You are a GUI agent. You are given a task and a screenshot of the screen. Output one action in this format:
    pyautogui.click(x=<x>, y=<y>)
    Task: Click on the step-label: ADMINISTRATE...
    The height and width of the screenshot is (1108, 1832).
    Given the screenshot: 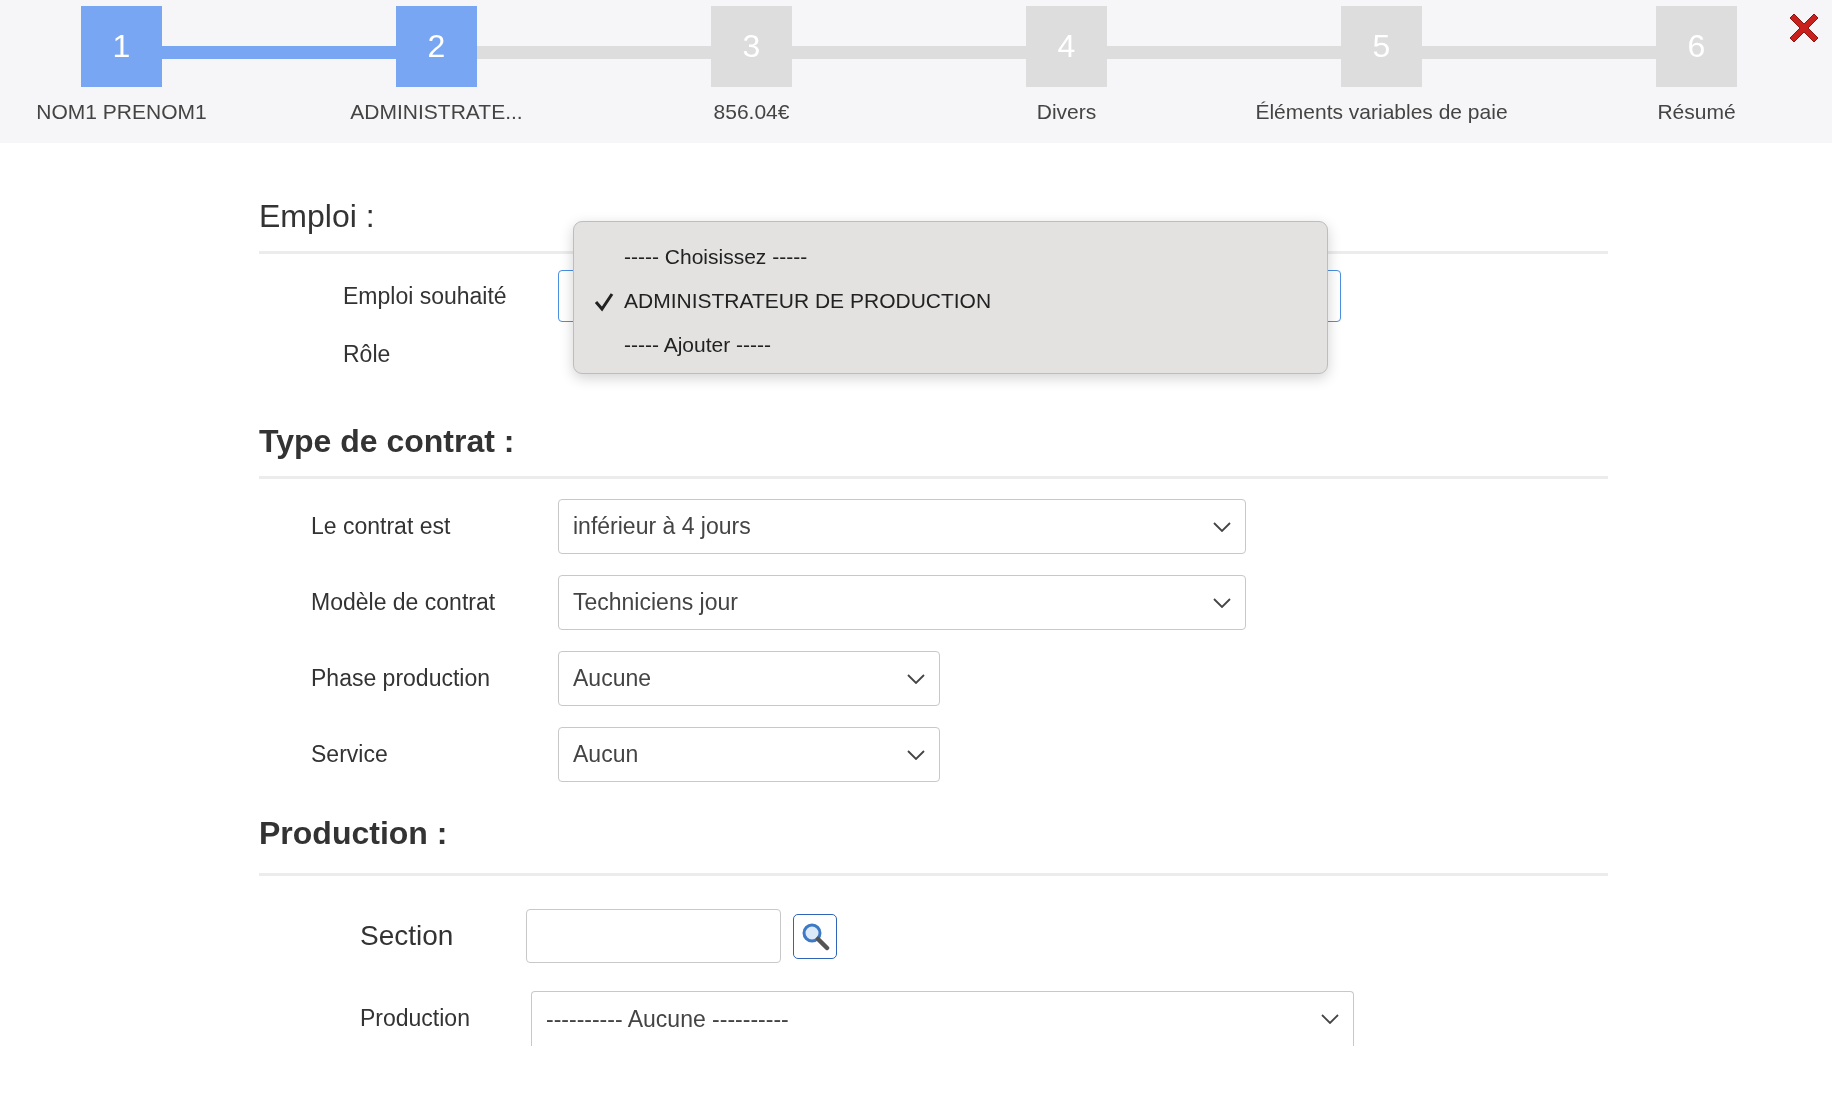 What is the action you would take?
    pyautogui.click(x=436, y=112)
    